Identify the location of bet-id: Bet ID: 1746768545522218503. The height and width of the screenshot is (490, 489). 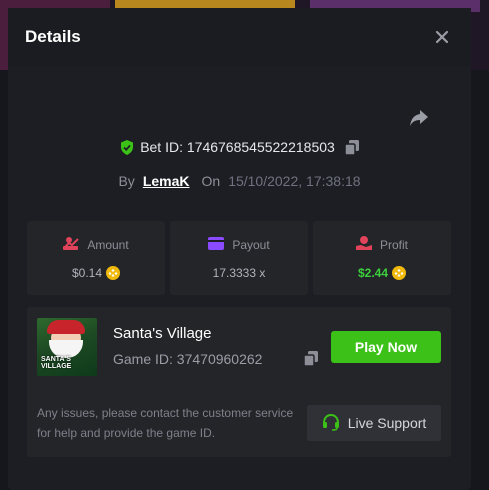
(237, 147).